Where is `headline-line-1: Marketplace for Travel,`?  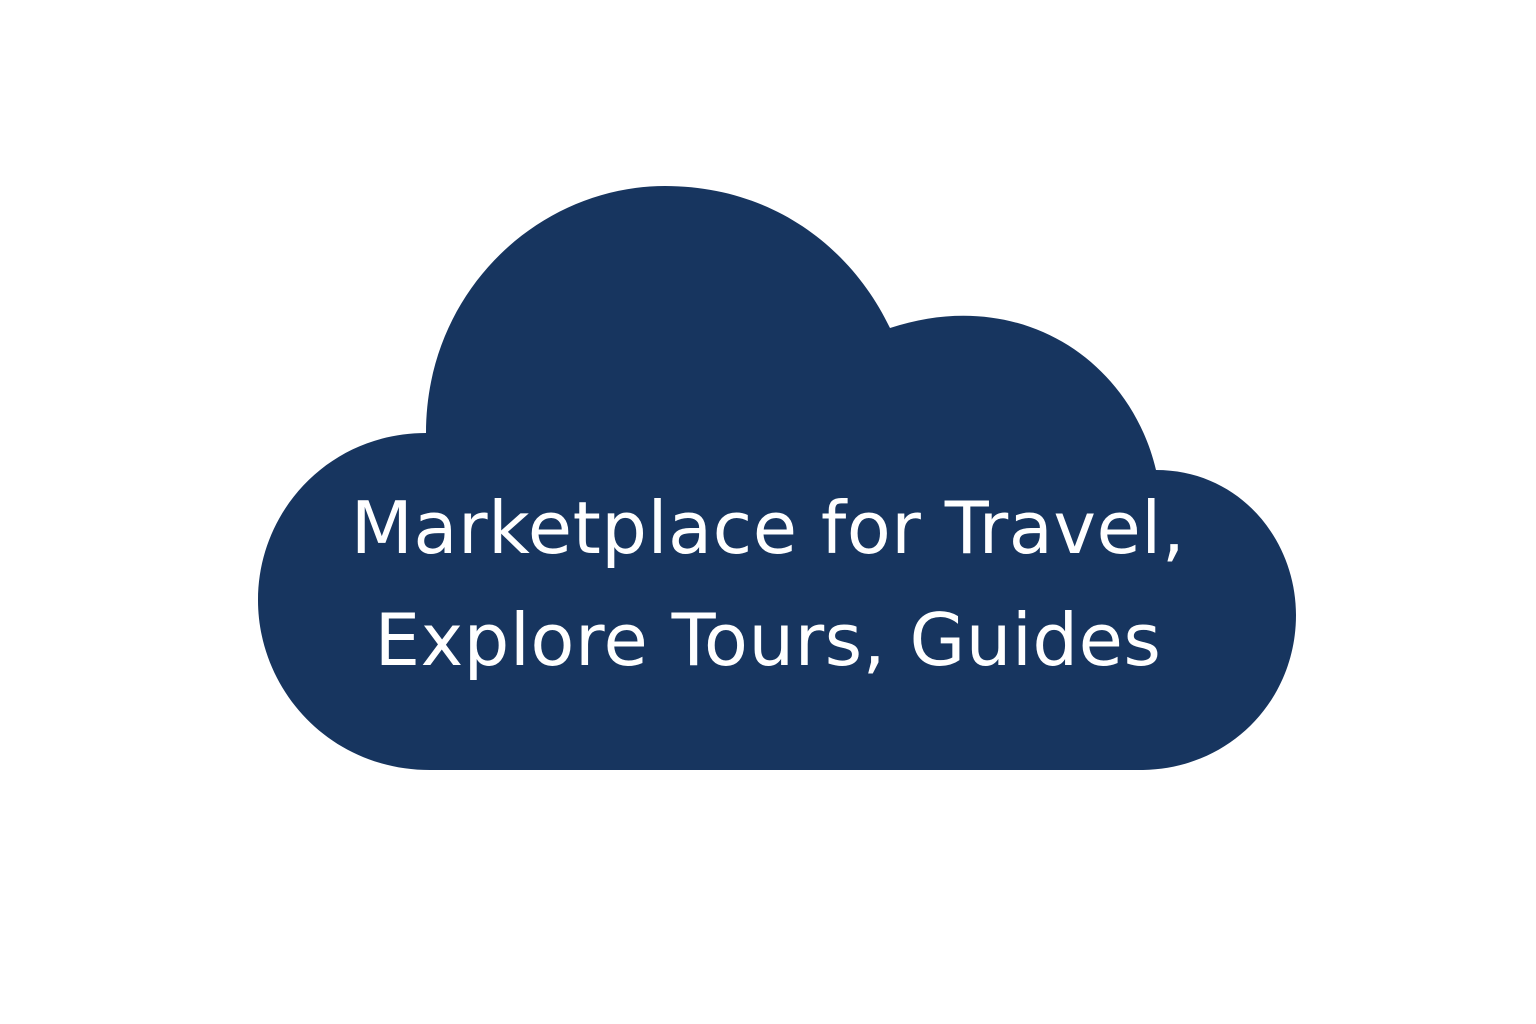 headline-line-1: Marketplace for Travel, is located at coordinates (768, 528).